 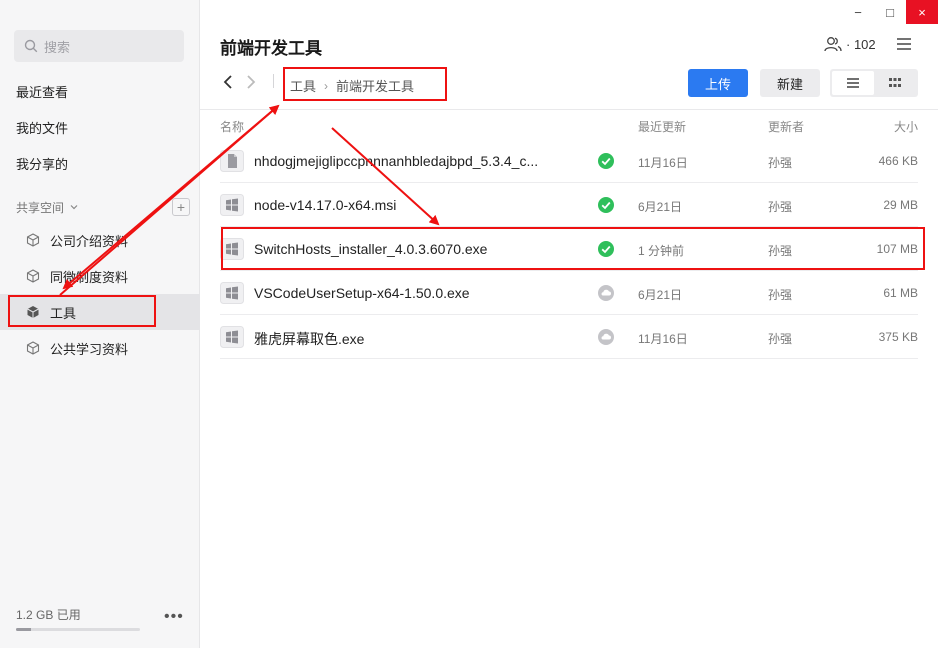 I want to click on updated-time: 1 分钟前, so click(x=661, y=251).